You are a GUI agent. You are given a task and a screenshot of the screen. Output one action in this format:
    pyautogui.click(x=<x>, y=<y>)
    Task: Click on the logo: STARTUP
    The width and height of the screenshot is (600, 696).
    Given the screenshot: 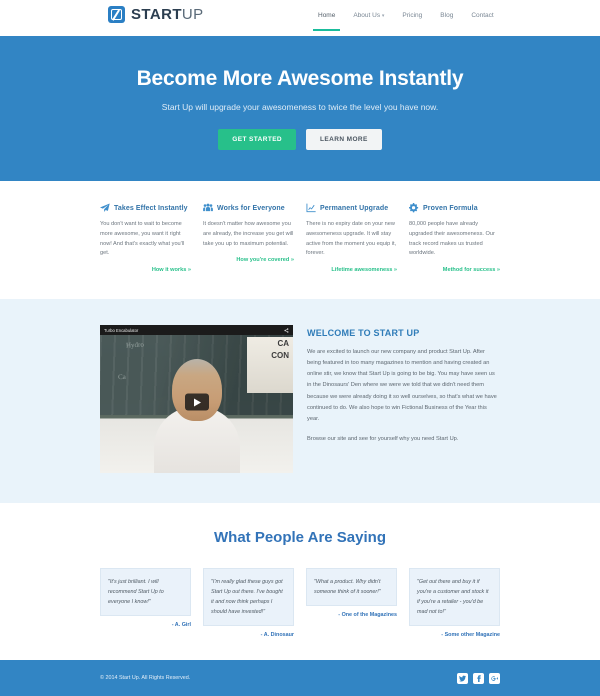 What is the action you would take?
    pyautogui.click(x=156, y=14)
    